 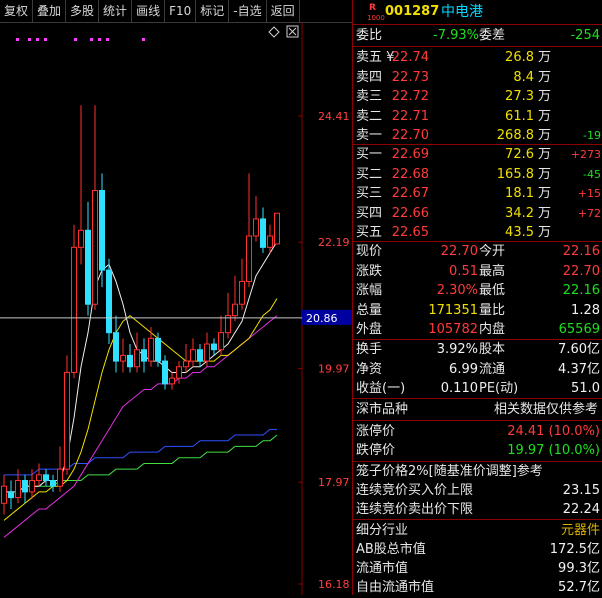 I want to click on stat-row: 净资 6.99 流通 4.37亿, so click(x=477, y=370).